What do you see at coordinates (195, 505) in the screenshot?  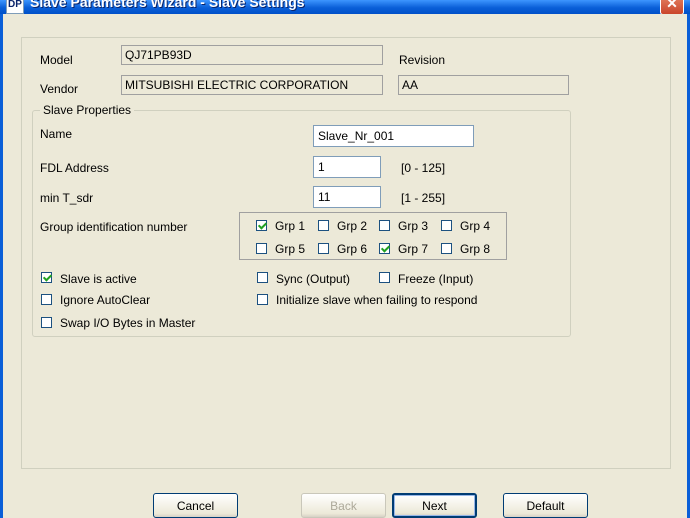 I see `cancel-button: Cancel` at bounding box center [195, 505].